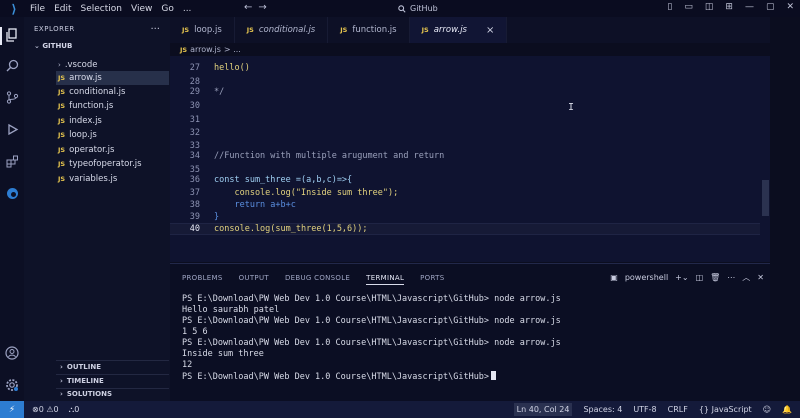  Describe the element at coordinates (80, 367) in the screenshot. I see `section-outline: › OUTLINE` at that location.